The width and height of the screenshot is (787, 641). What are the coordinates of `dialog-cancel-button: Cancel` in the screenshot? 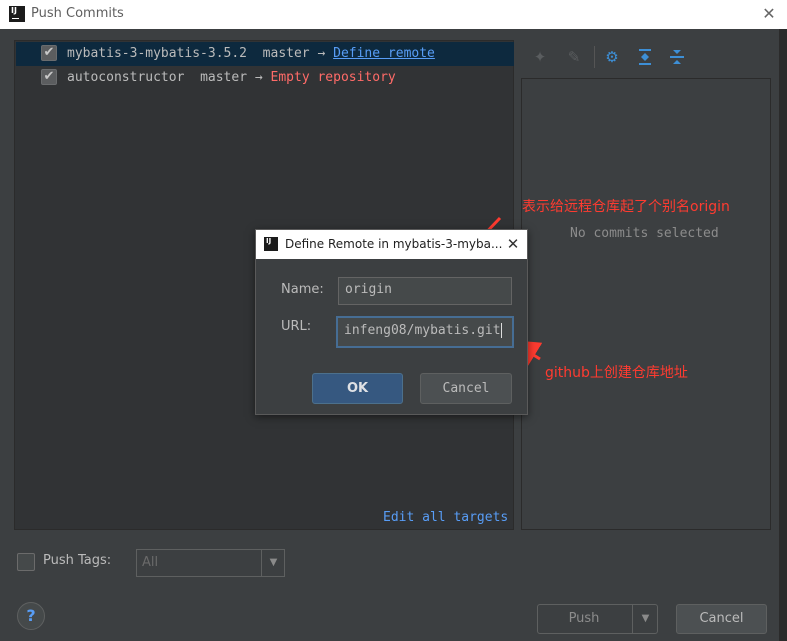 It's located at (466, 388).